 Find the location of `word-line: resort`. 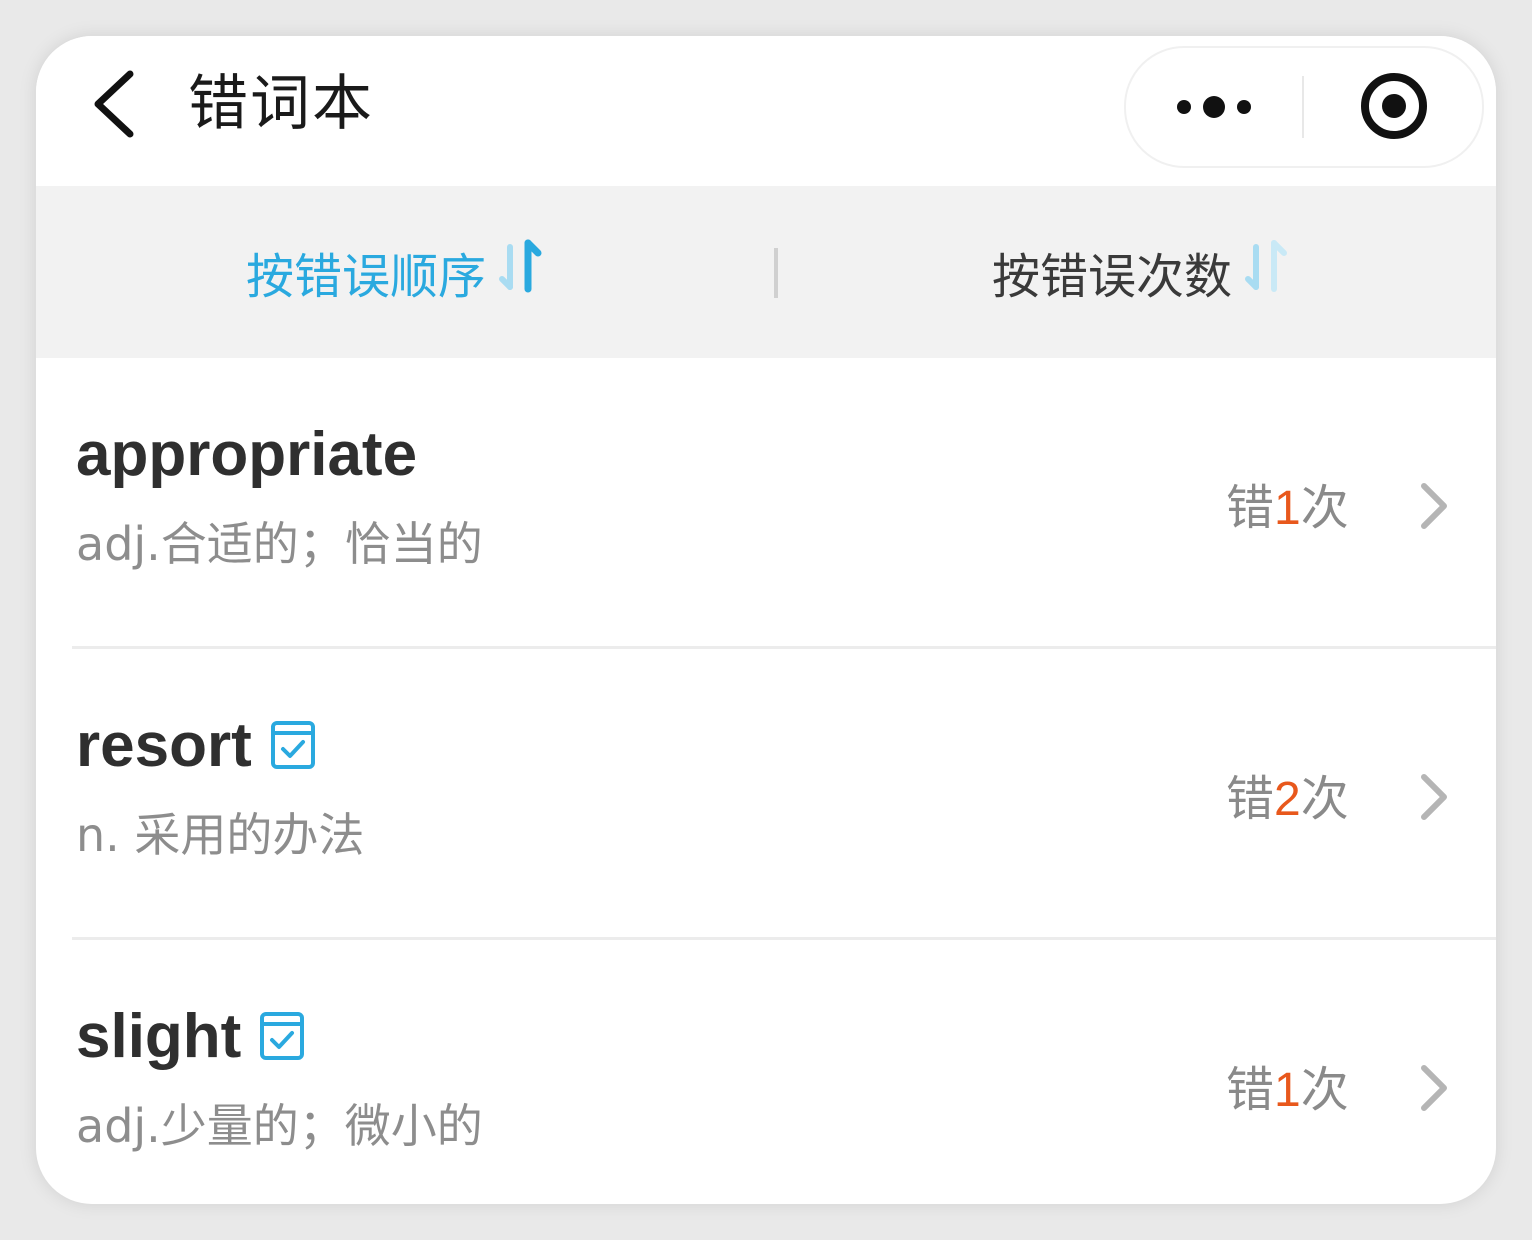

word-line: resort is located at coordinates (196, 745).